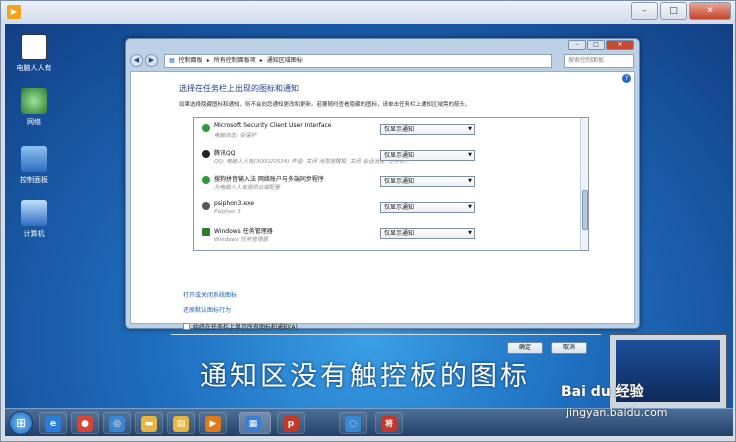 The width and height of the screenshot is (736, 442). I want to click on back-icon: ◀, so click(136, 60).